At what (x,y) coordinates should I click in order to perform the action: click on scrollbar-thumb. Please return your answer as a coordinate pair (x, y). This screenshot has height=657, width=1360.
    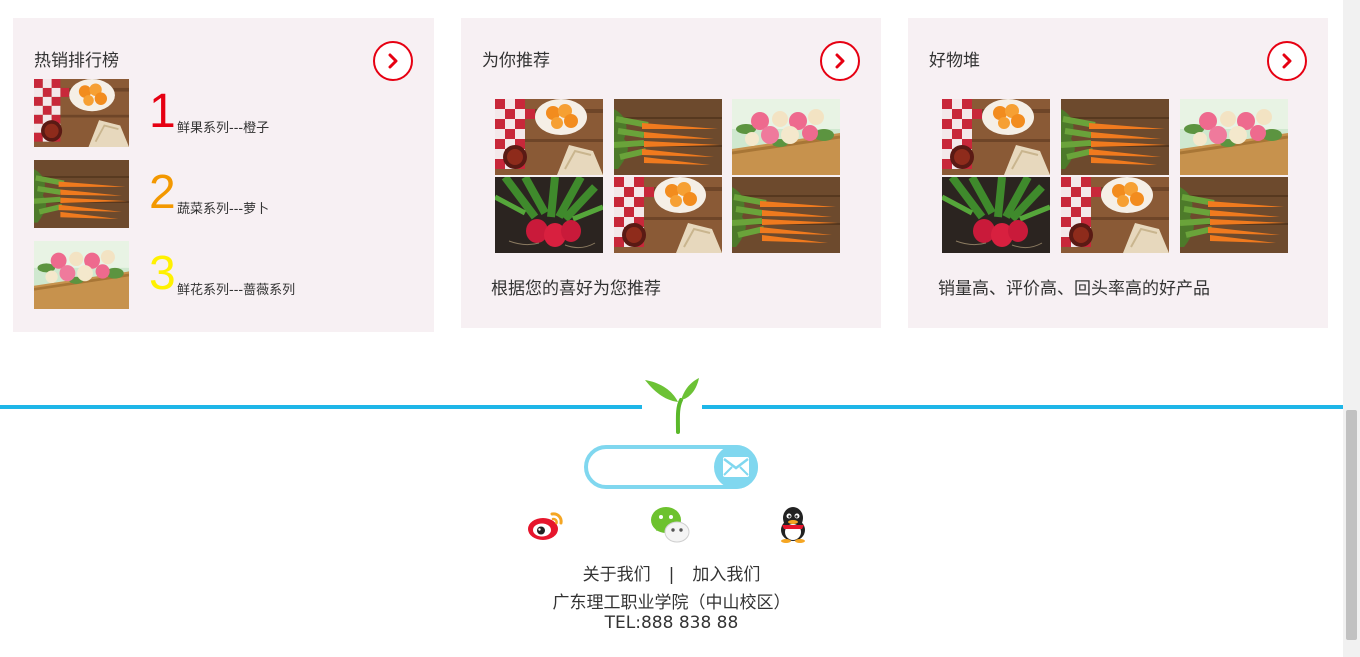
    Looking at the image, I should click on (1351, 525).